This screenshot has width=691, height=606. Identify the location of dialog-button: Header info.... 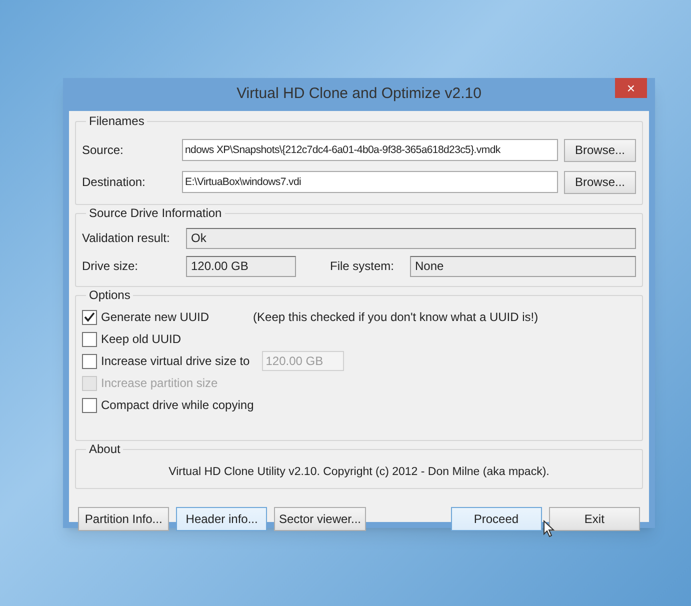
(222, 519).